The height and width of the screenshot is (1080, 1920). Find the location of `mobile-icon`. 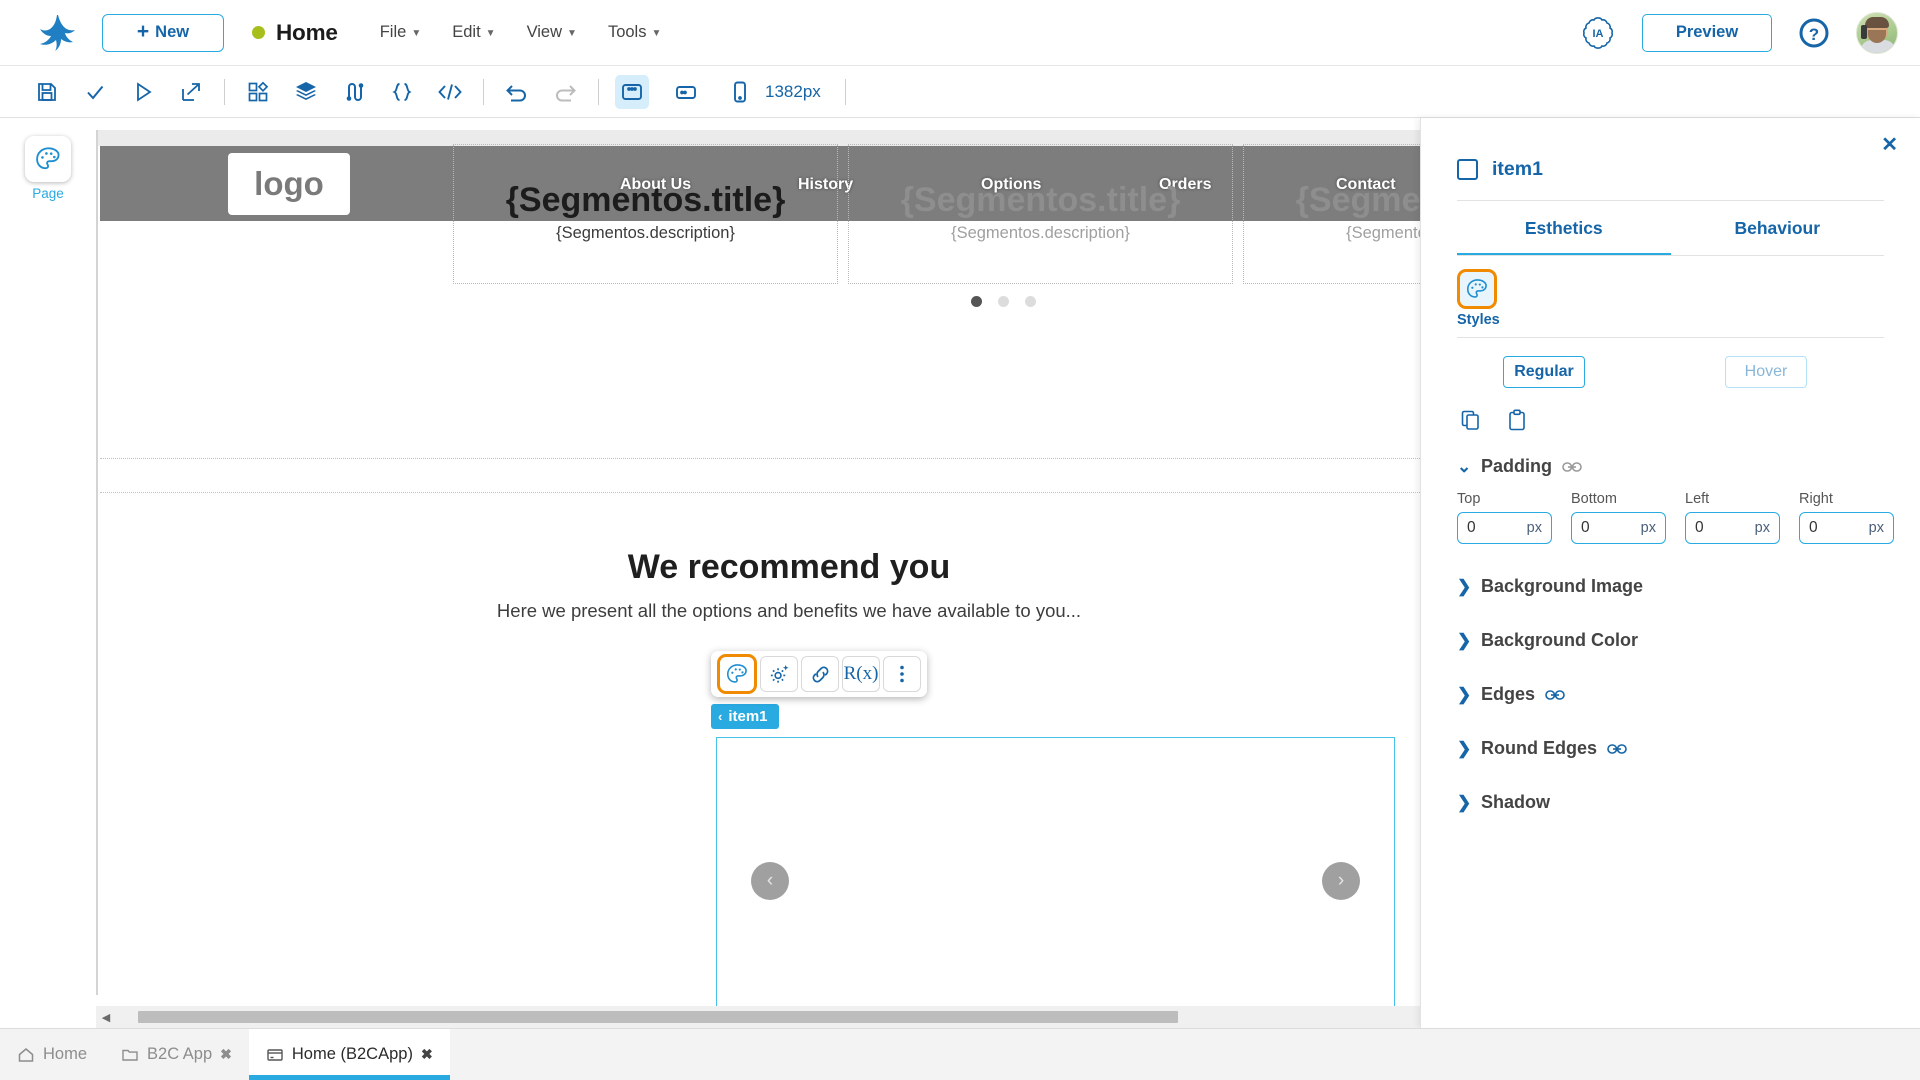

mobile-icon is located at coordinates (740, 92).